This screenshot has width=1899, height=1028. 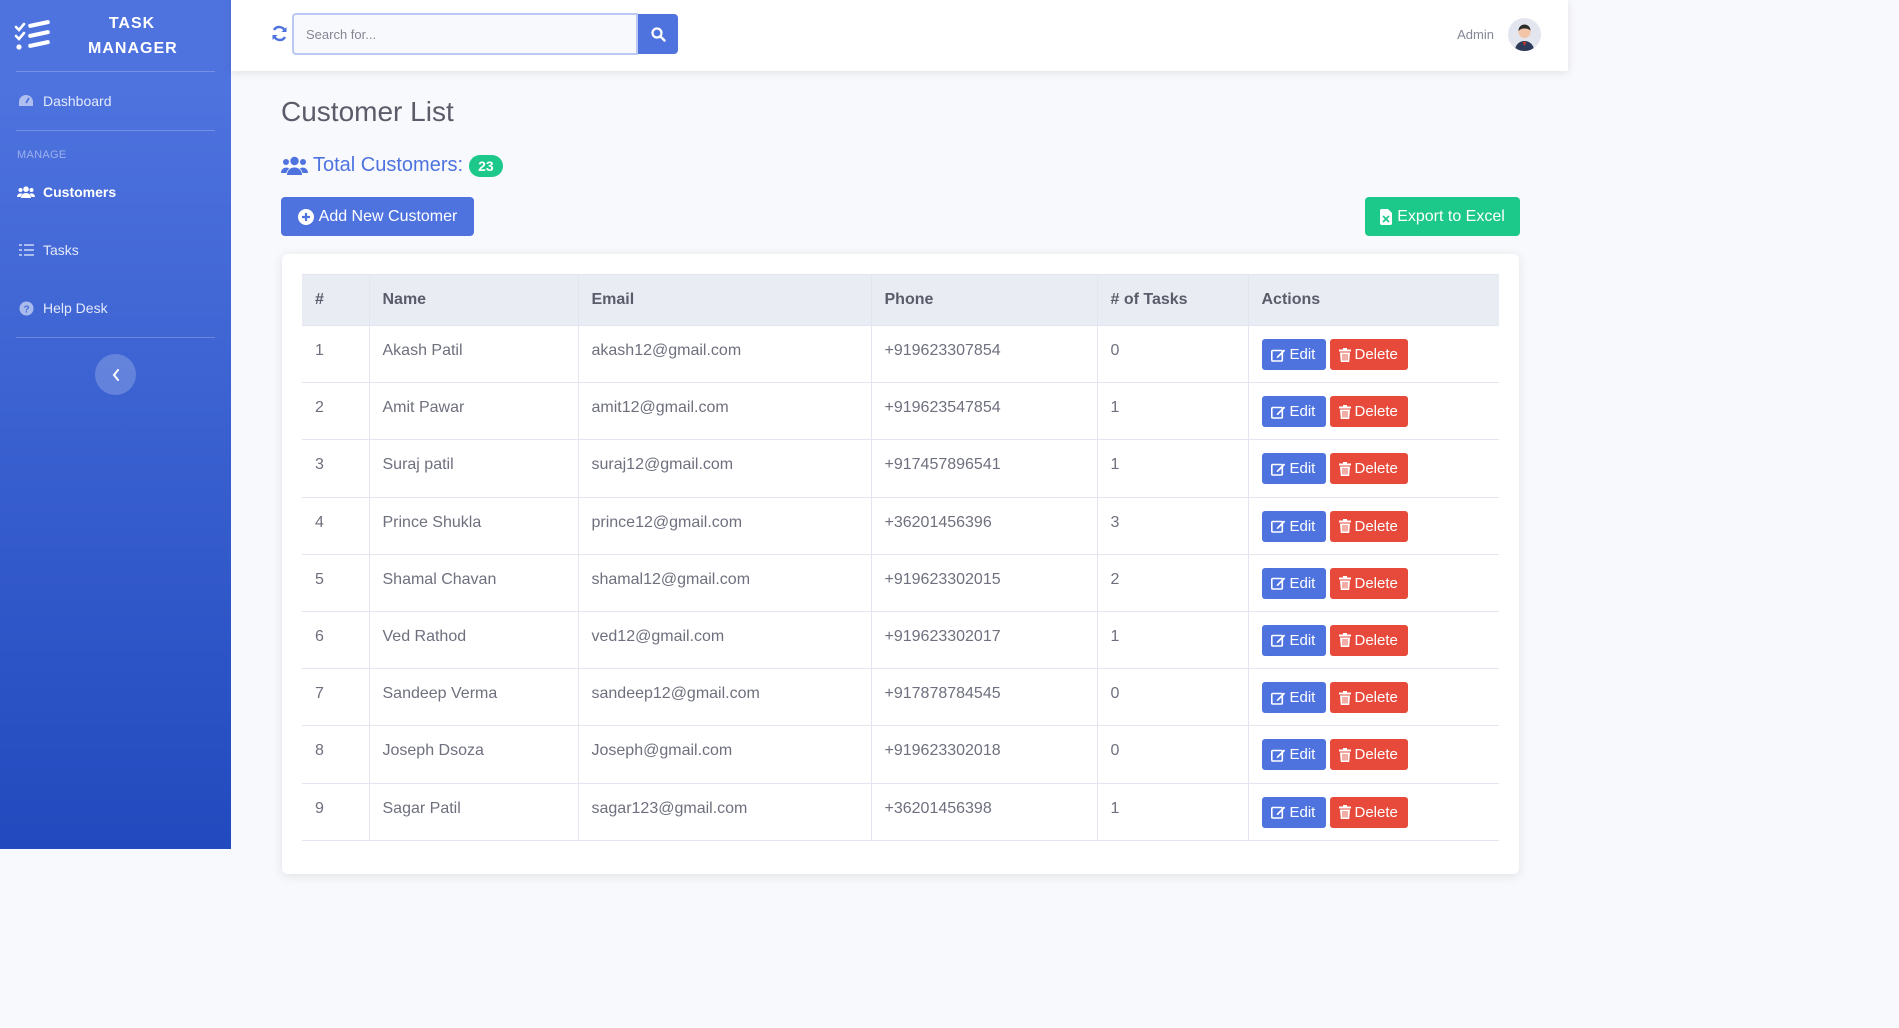 What do you see at coordinates (133, 36) in the screenshot?
I see `brand-name: TASK MANAGER` at bounding box center [133, 36].